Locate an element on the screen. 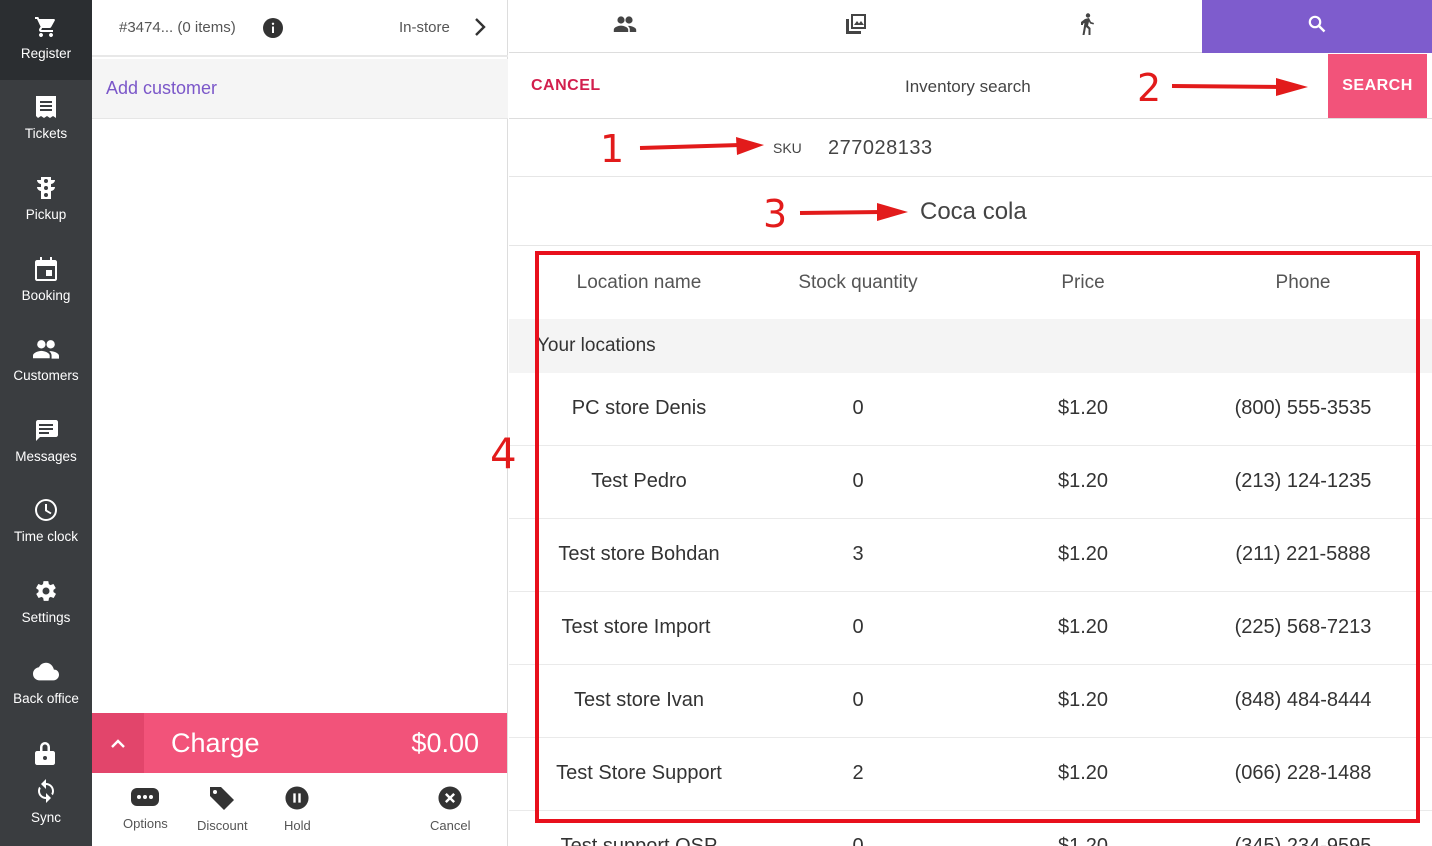  receipt-icon is located at coordinates (46, 107).